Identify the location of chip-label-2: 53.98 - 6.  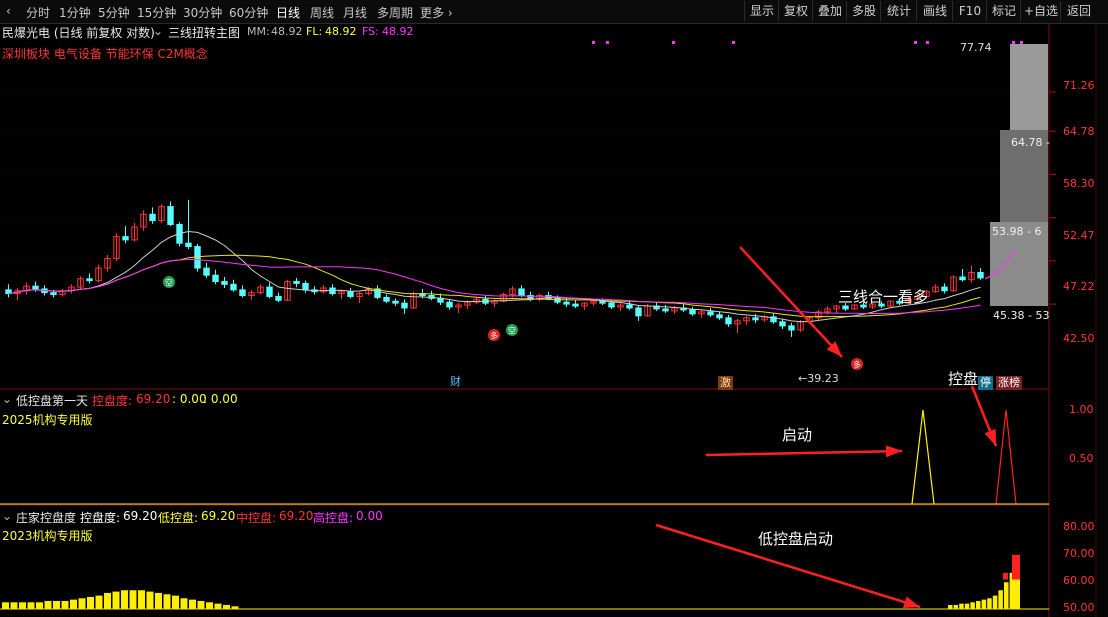
(1017, 231).